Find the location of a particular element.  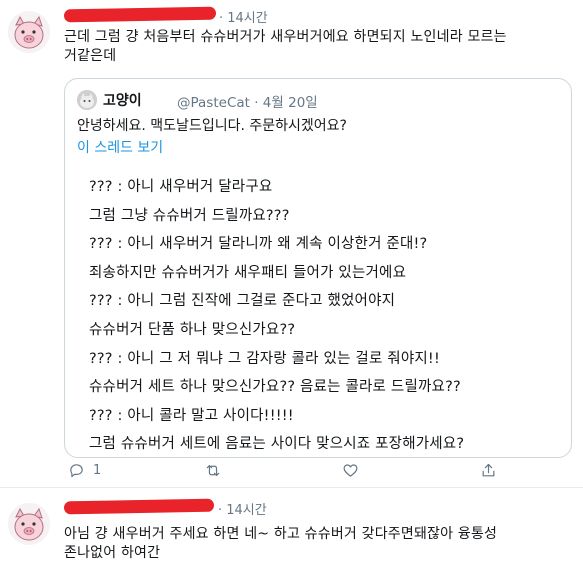

cat-avatar is located at coordinates (87, 100).